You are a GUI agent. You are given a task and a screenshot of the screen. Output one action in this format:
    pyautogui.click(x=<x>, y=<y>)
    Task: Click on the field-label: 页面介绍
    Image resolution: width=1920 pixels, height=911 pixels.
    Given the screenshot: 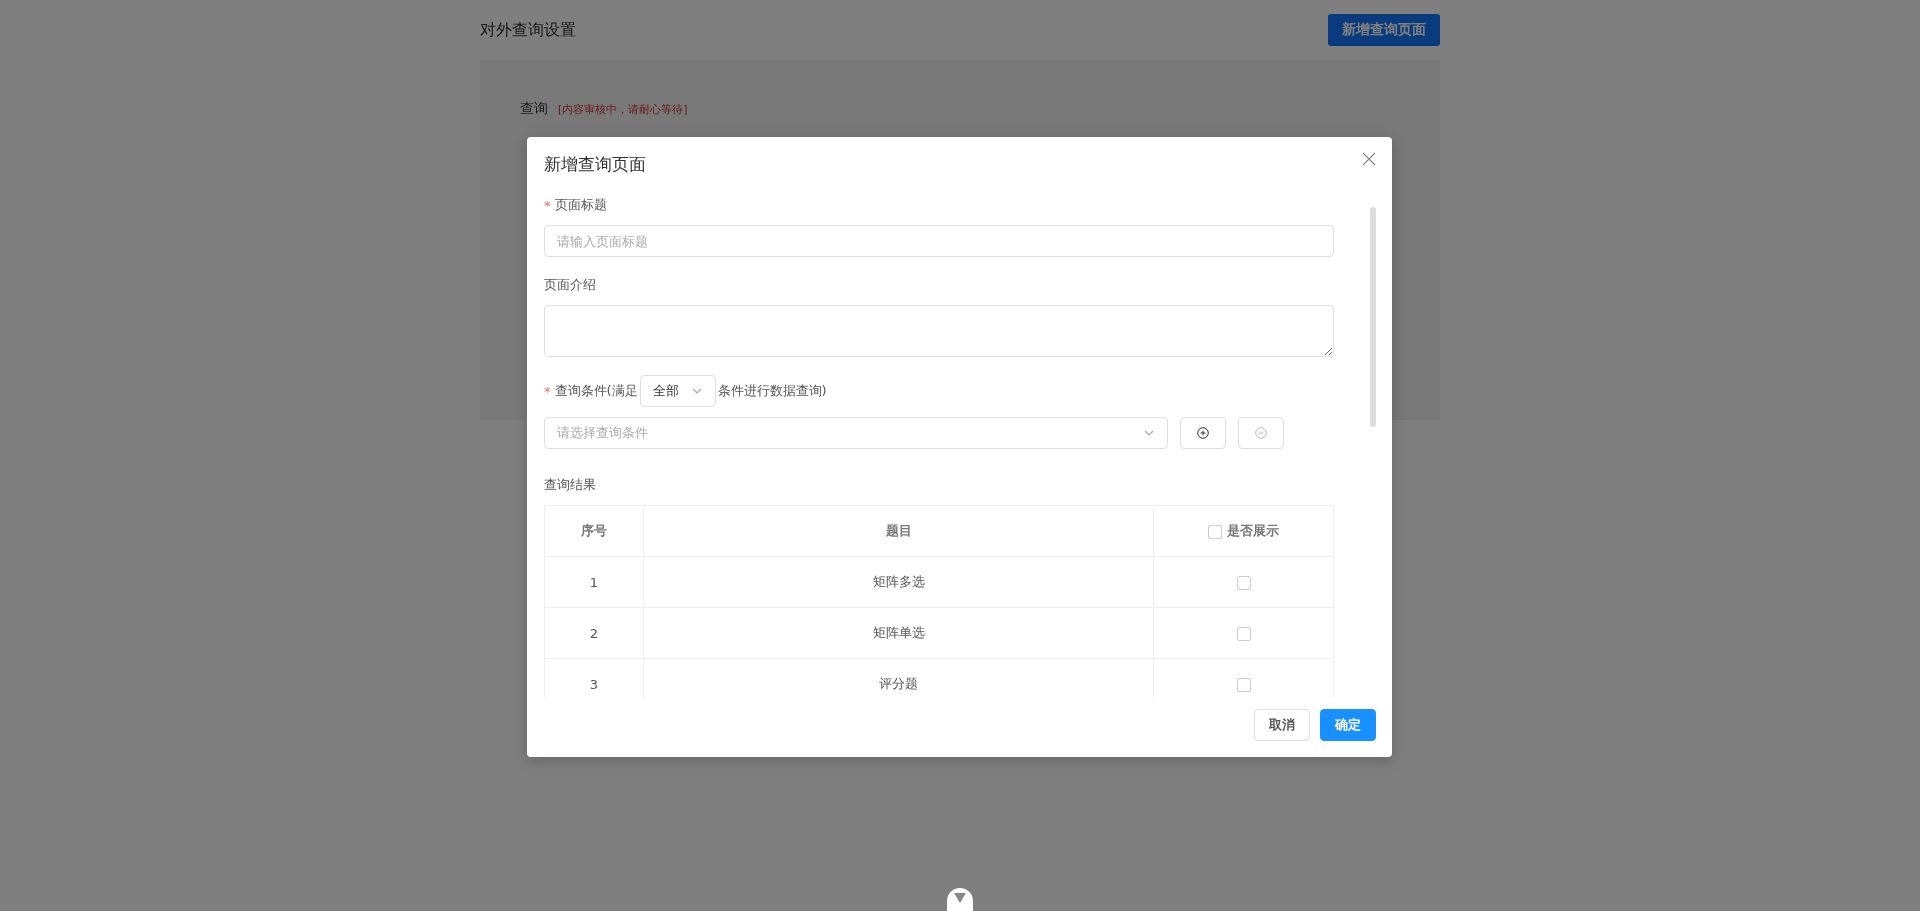 What is the action you would take?
    pyautogui.click(x=570, y=285)
    